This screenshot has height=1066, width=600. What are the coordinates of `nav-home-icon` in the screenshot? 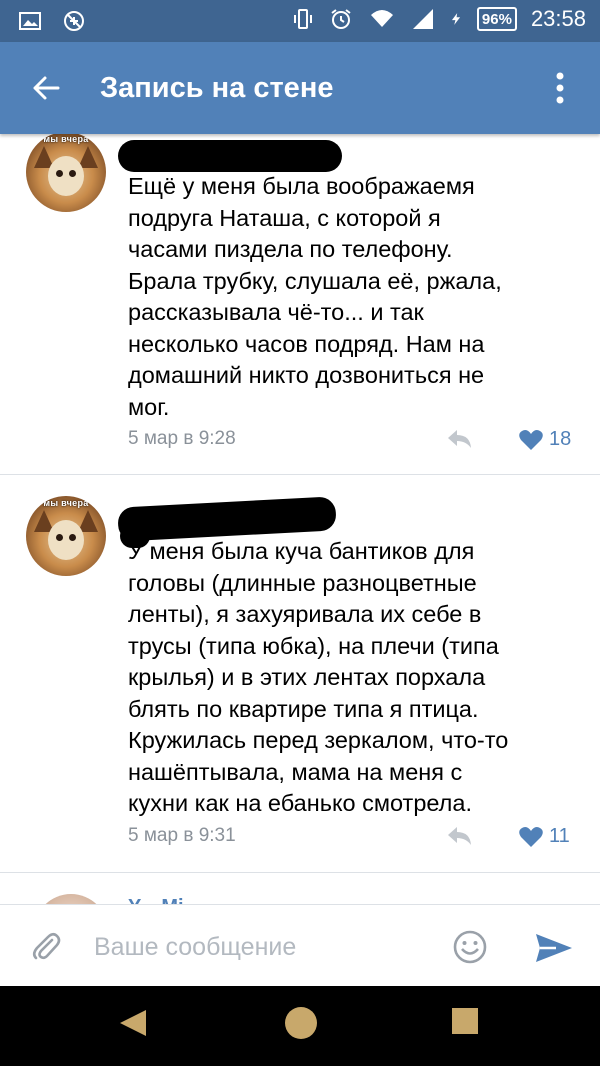 It's located at (301, 1023).